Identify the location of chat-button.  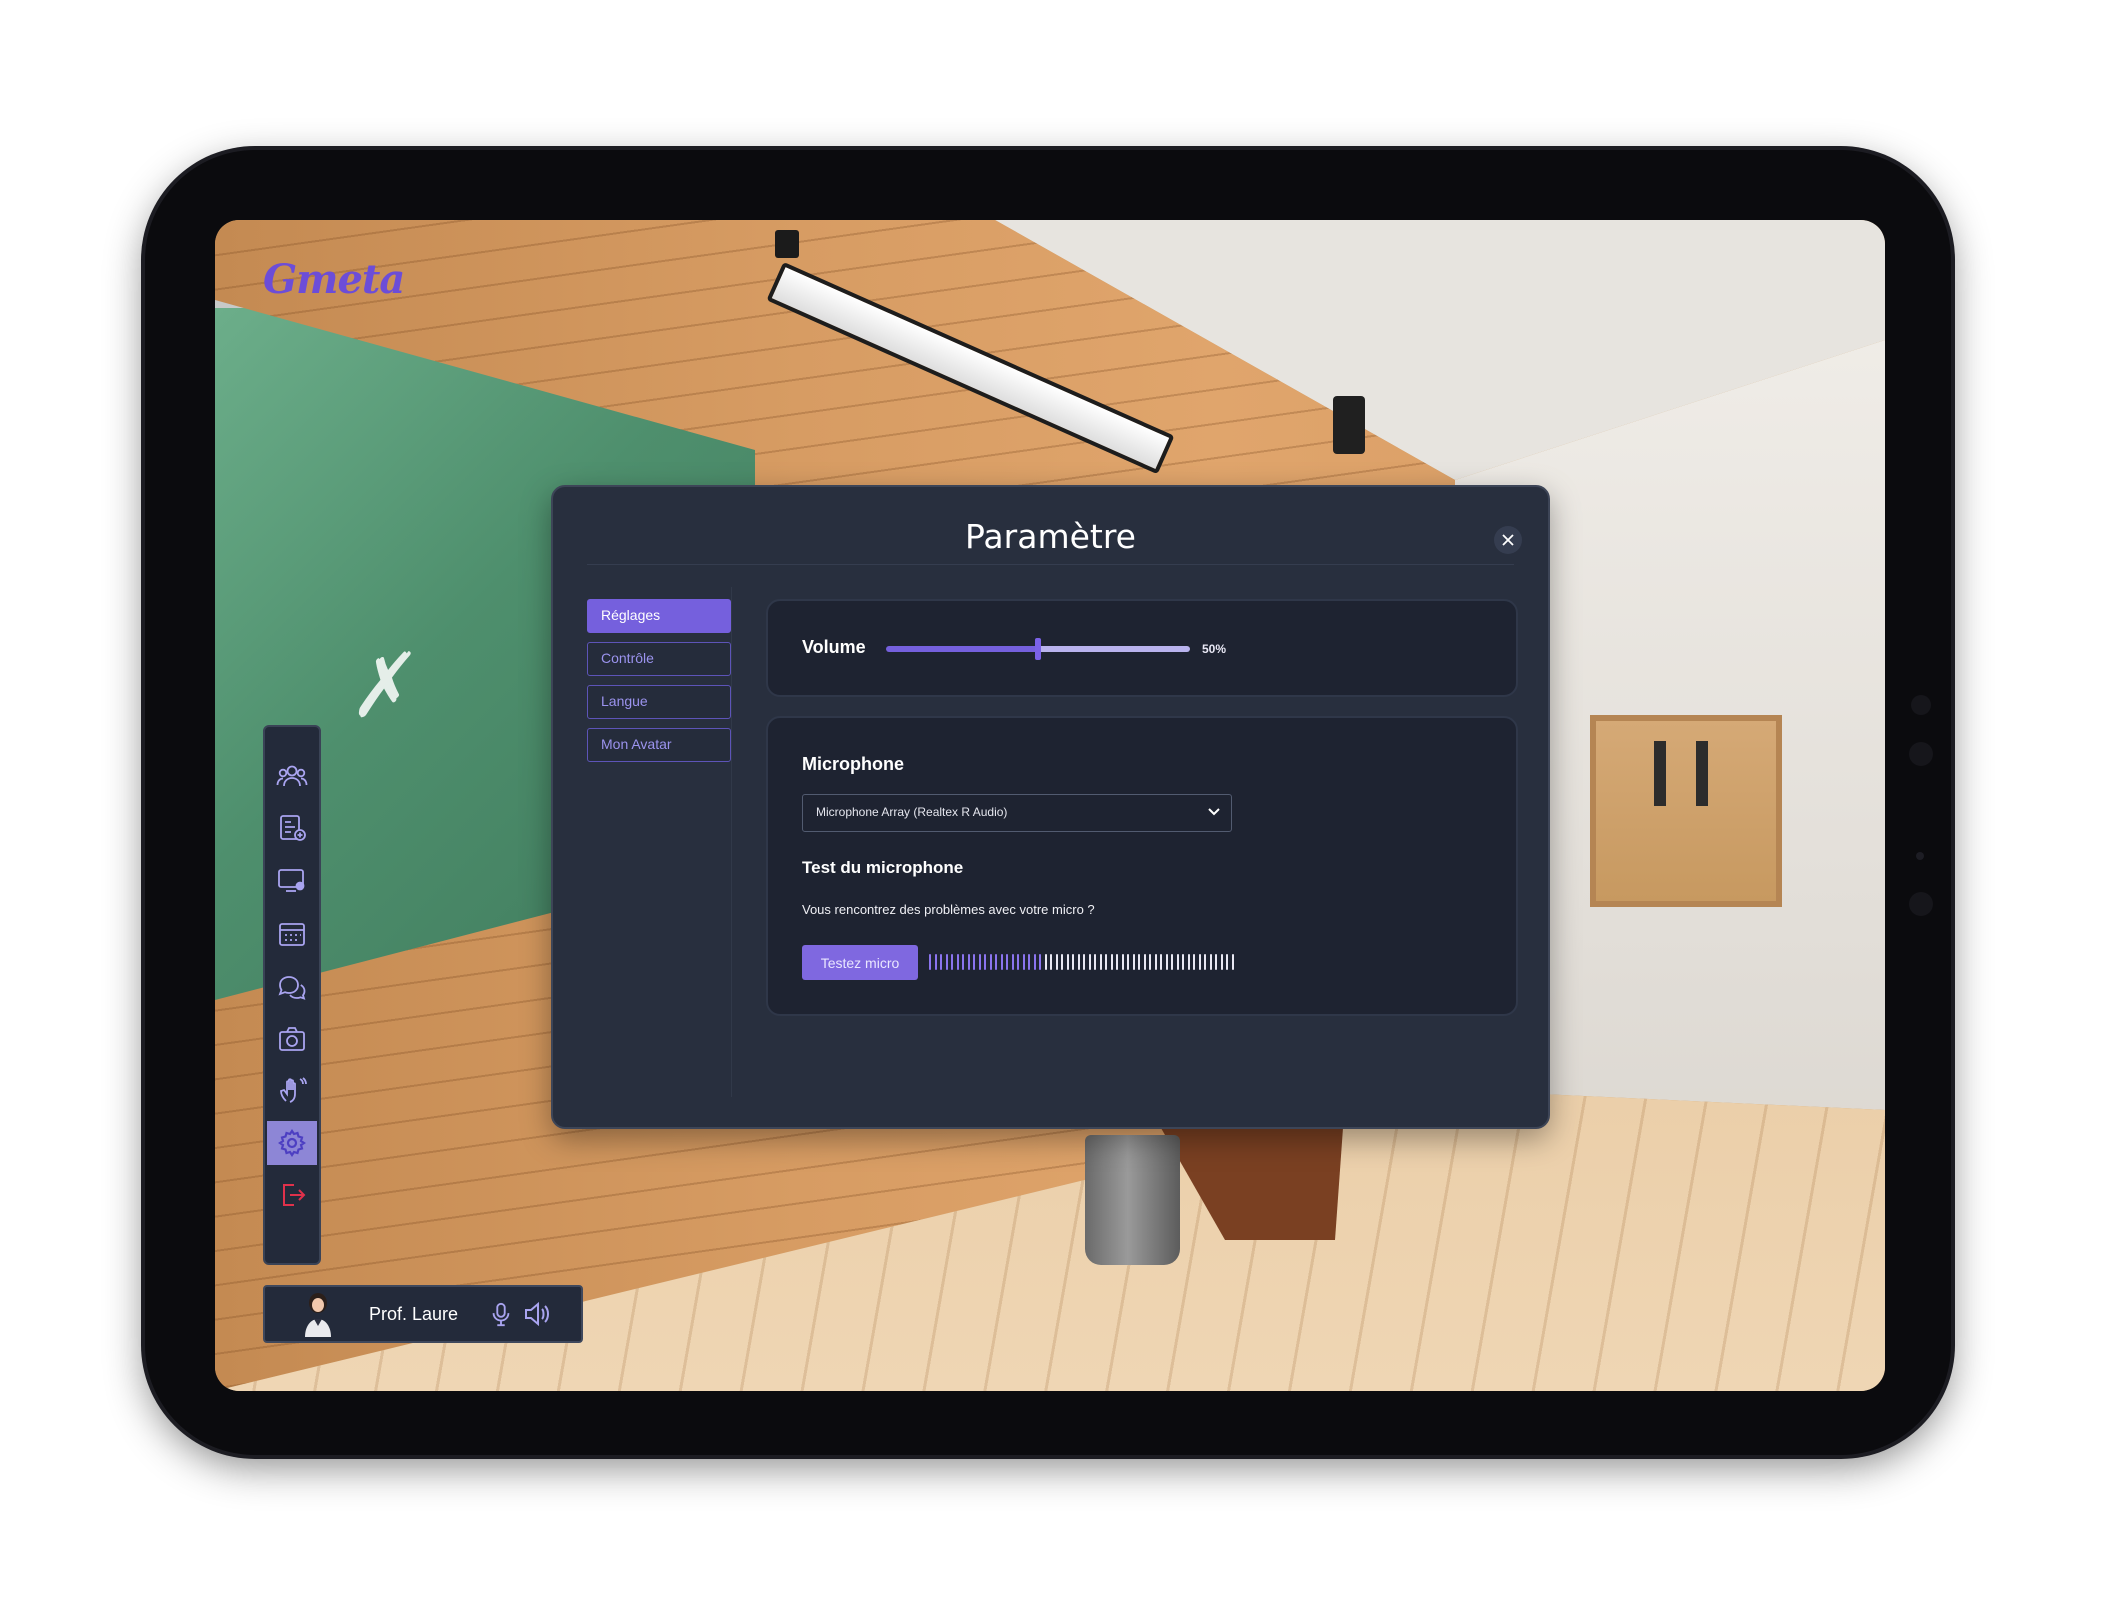
(292, 987).